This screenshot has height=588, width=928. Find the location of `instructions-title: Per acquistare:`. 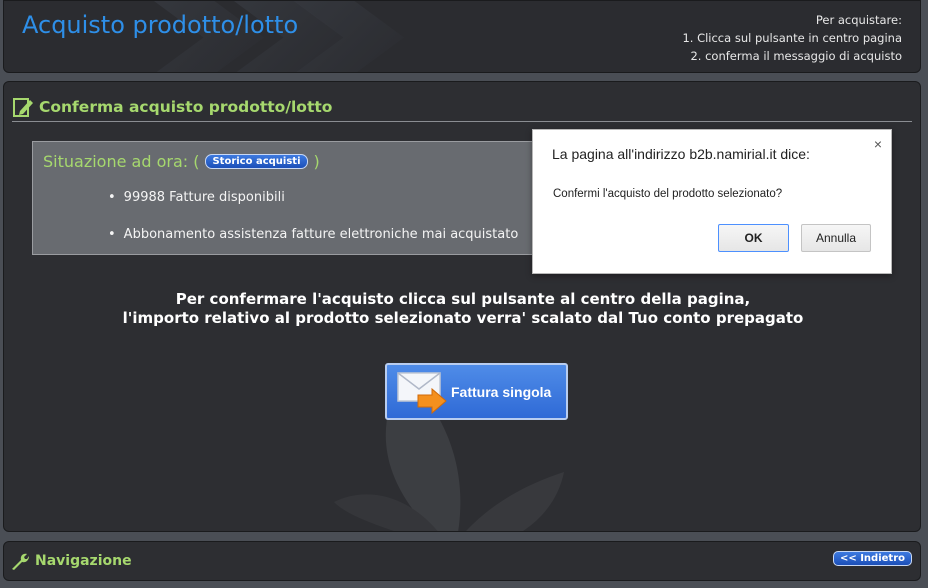

instructions-title: Per acquistare: is located at coordinates (858, 20).